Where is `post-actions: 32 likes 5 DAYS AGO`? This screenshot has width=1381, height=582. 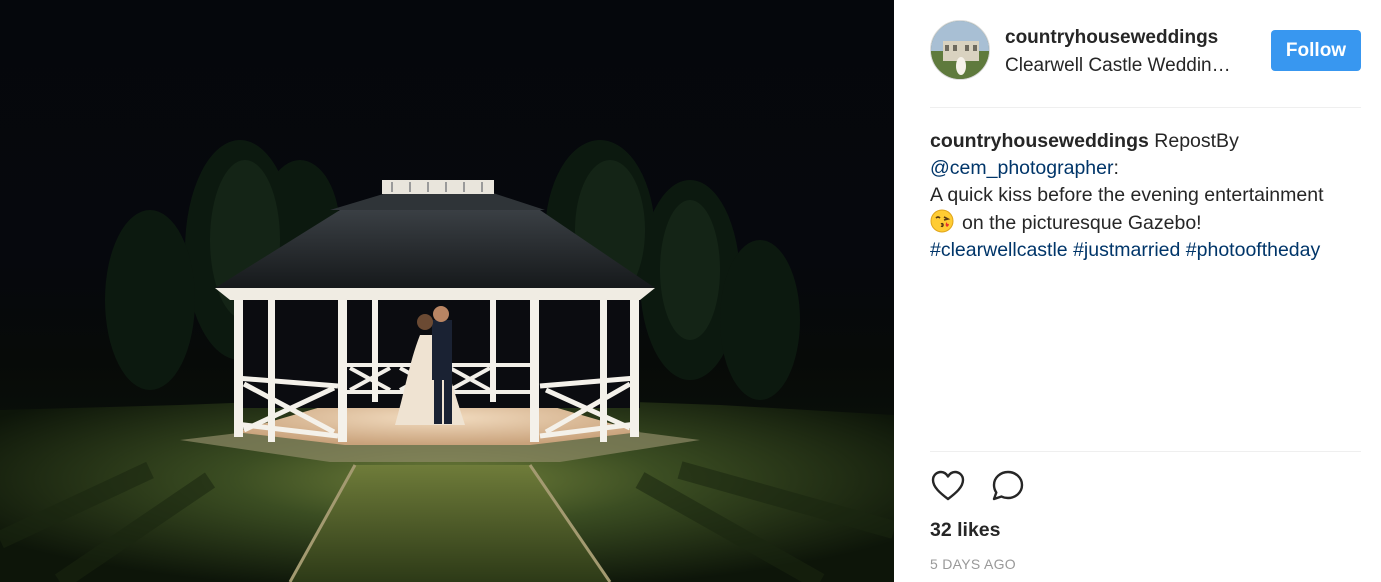 post-actions: 32 likes 5 DAYS AGO is located at coordinates (1145, 516).